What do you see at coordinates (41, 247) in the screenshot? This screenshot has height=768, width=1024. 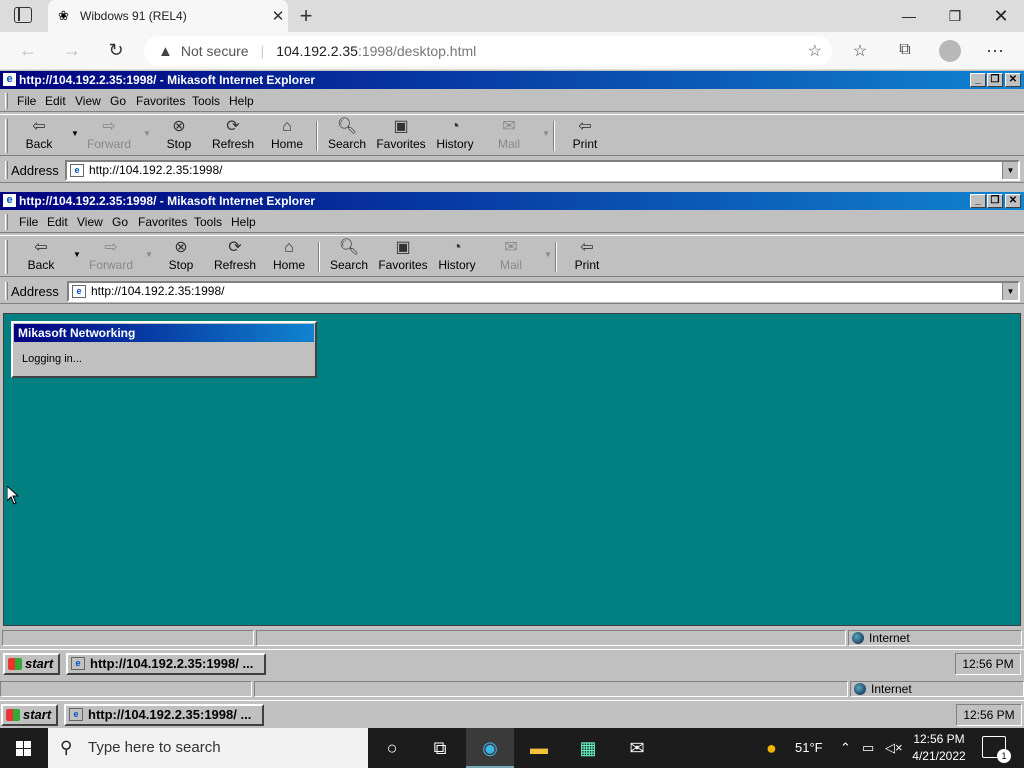 I see `back-arrow-icon: ⇦` at bounding box center [41, 247].